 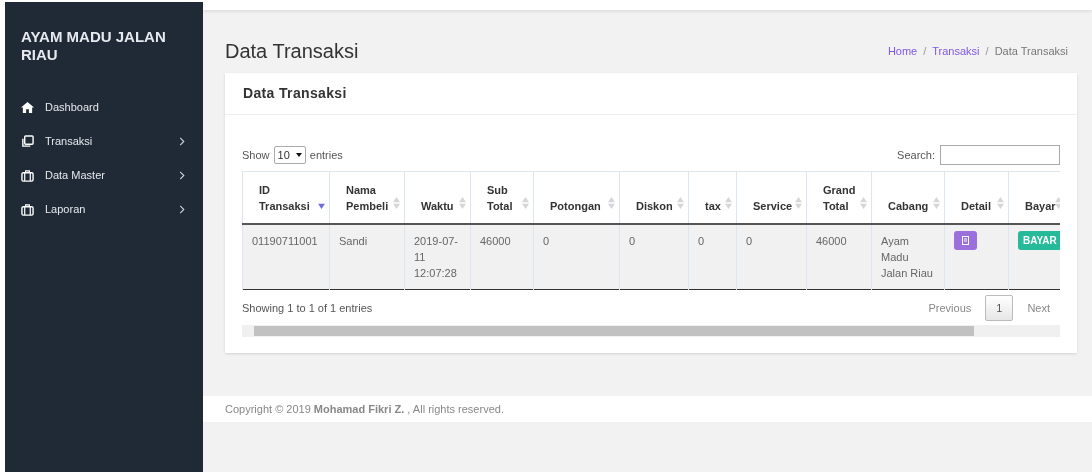 I want to click on table-cell: 2019-07-11 12:07:28, so click(x=437, y=257).